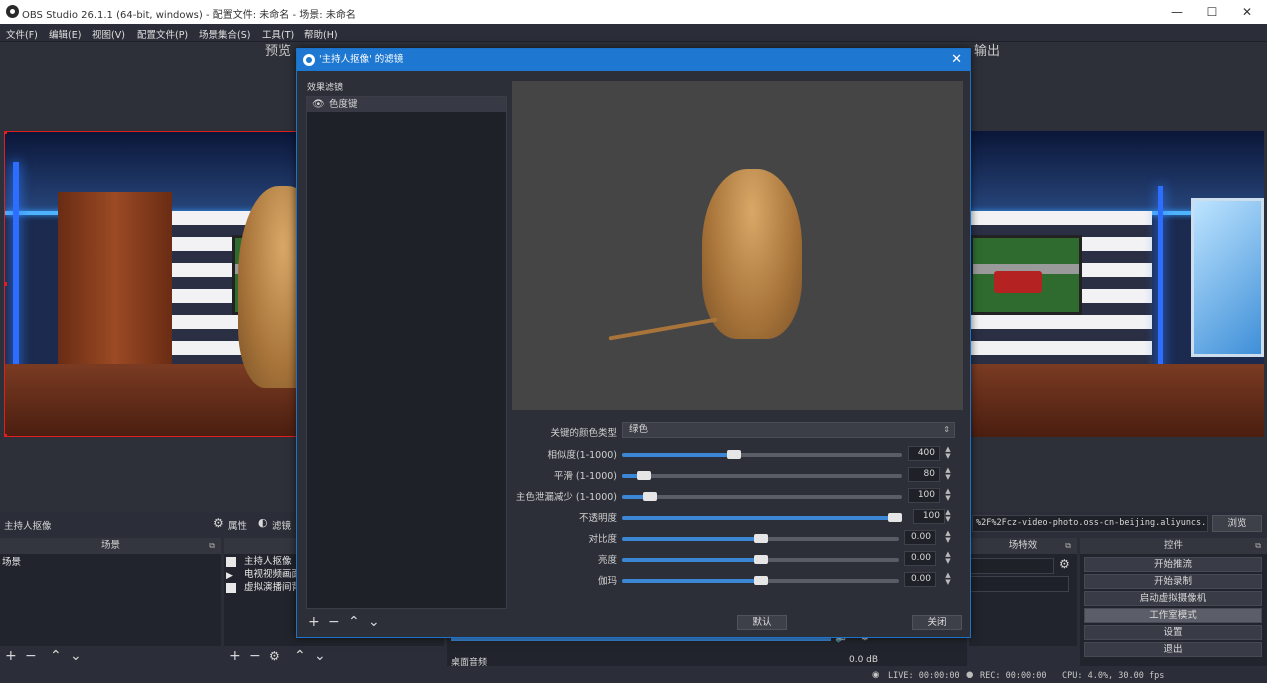 This screenshot has width=1267, height=683. I want to click on selection-border, so click(154, 284).